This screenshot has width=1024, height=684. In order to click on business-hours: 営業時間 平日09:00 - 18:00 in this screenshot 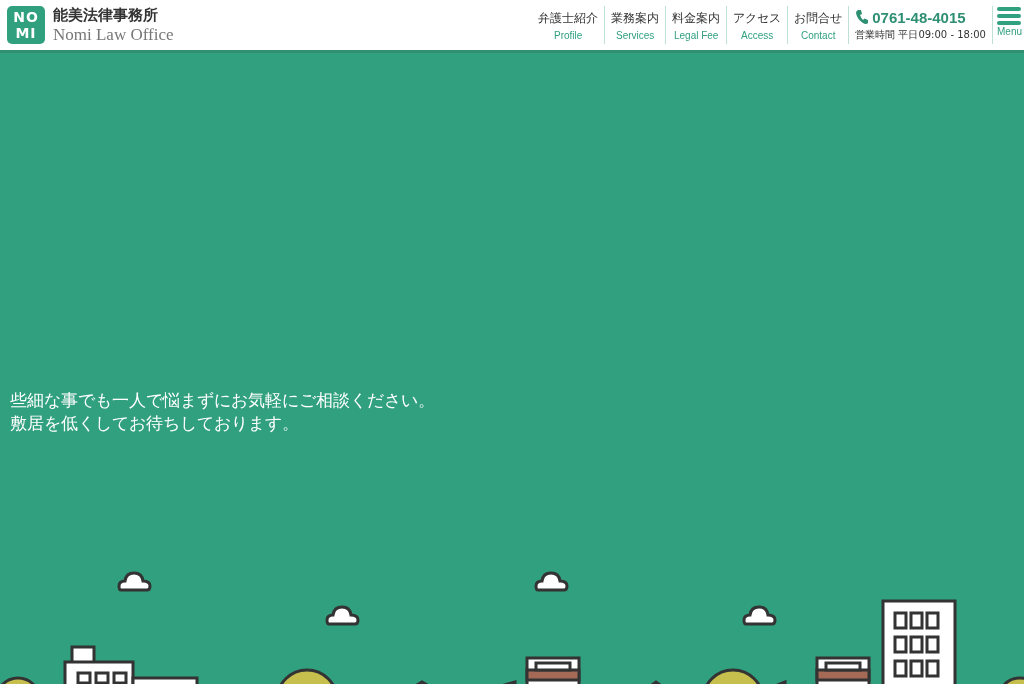, I will do `click(920, 34)`.